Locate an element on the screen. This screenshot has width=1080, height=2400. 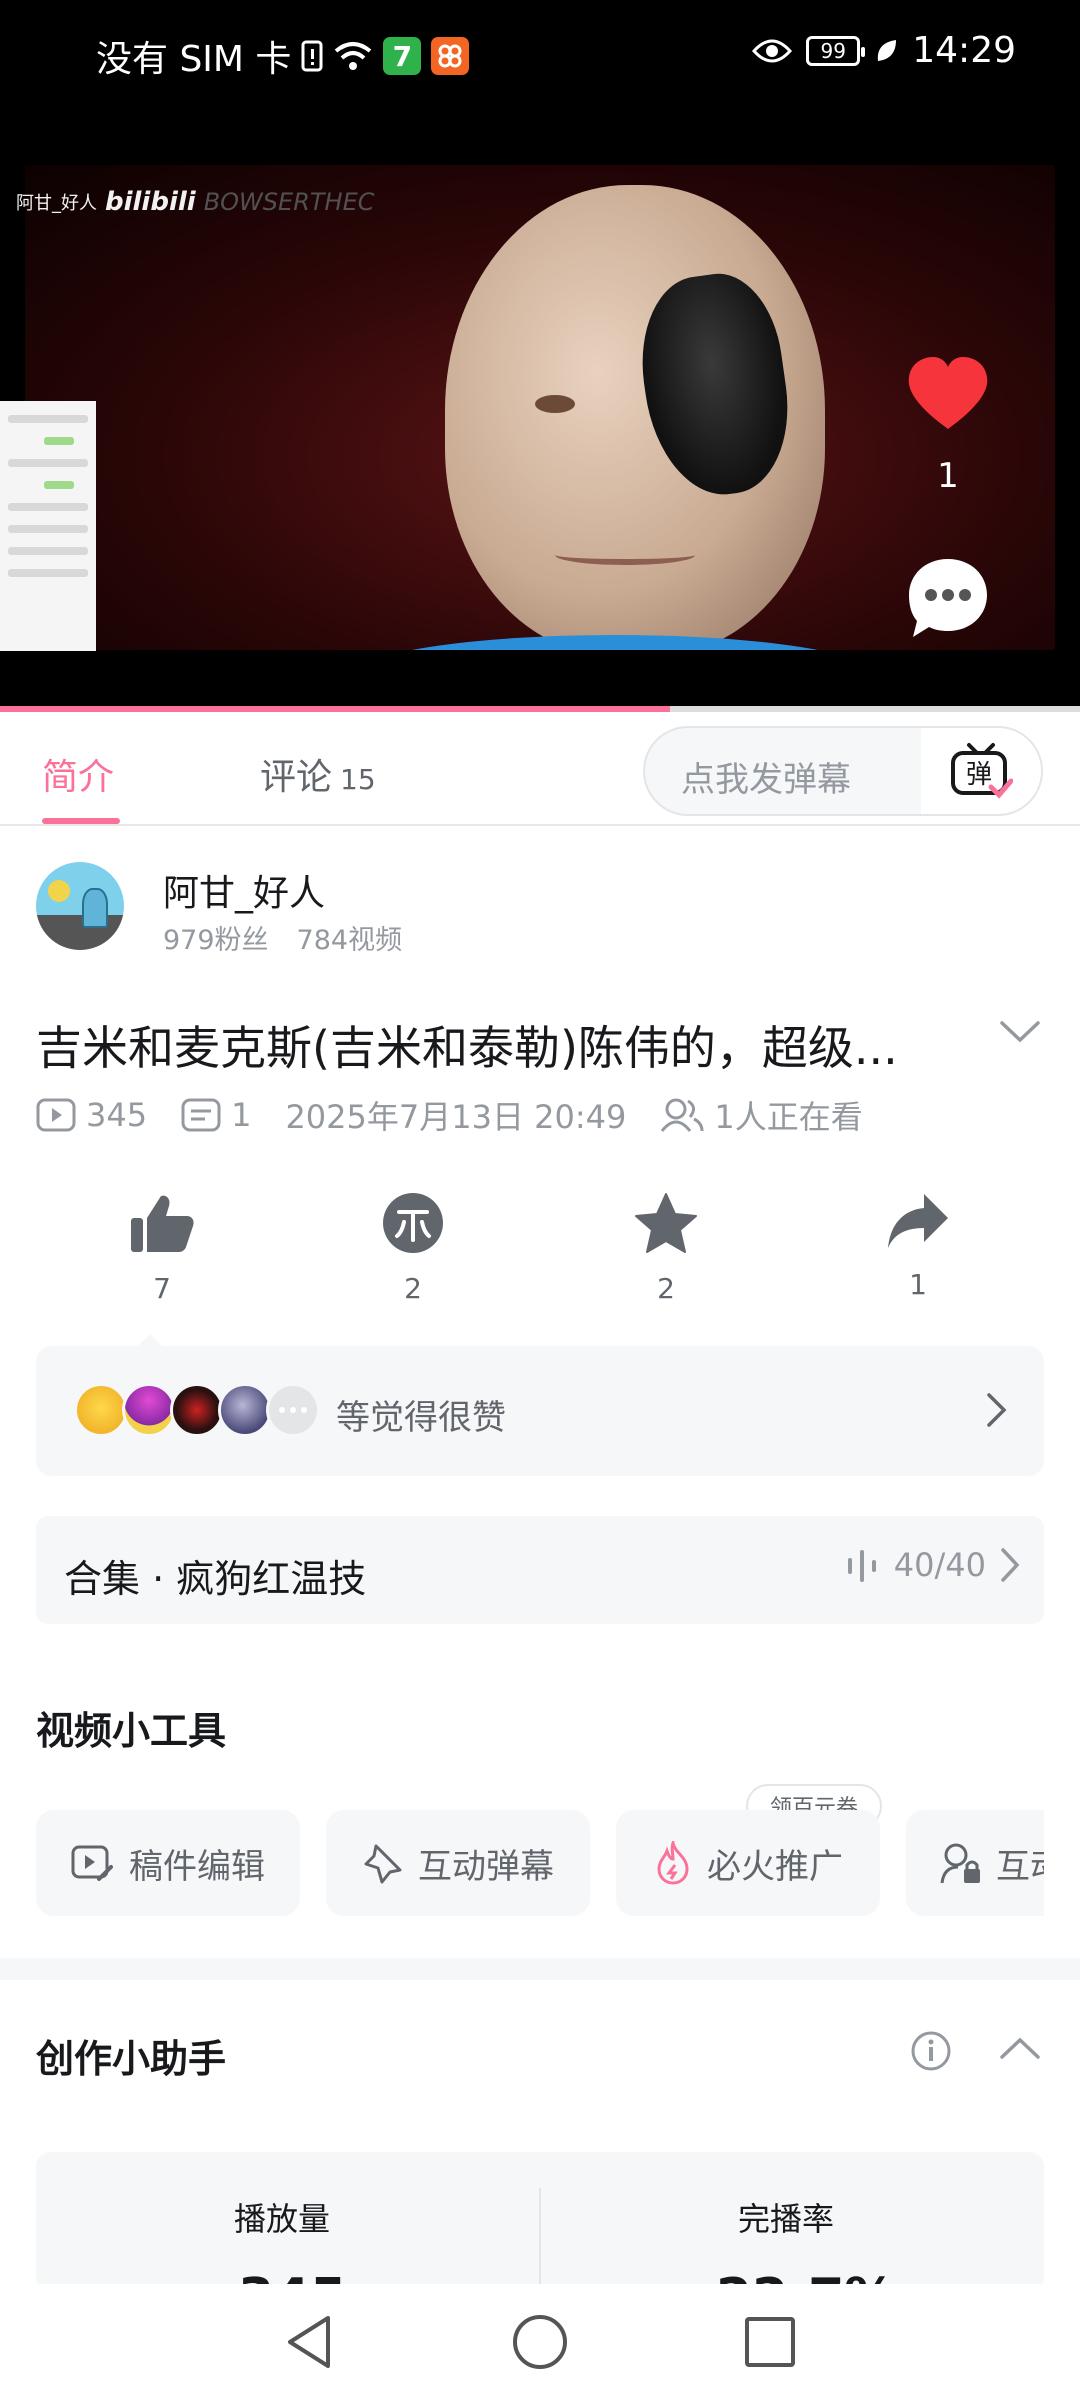
assistant-section-title: 创作小助手 is located at coordinates (131, 2059).